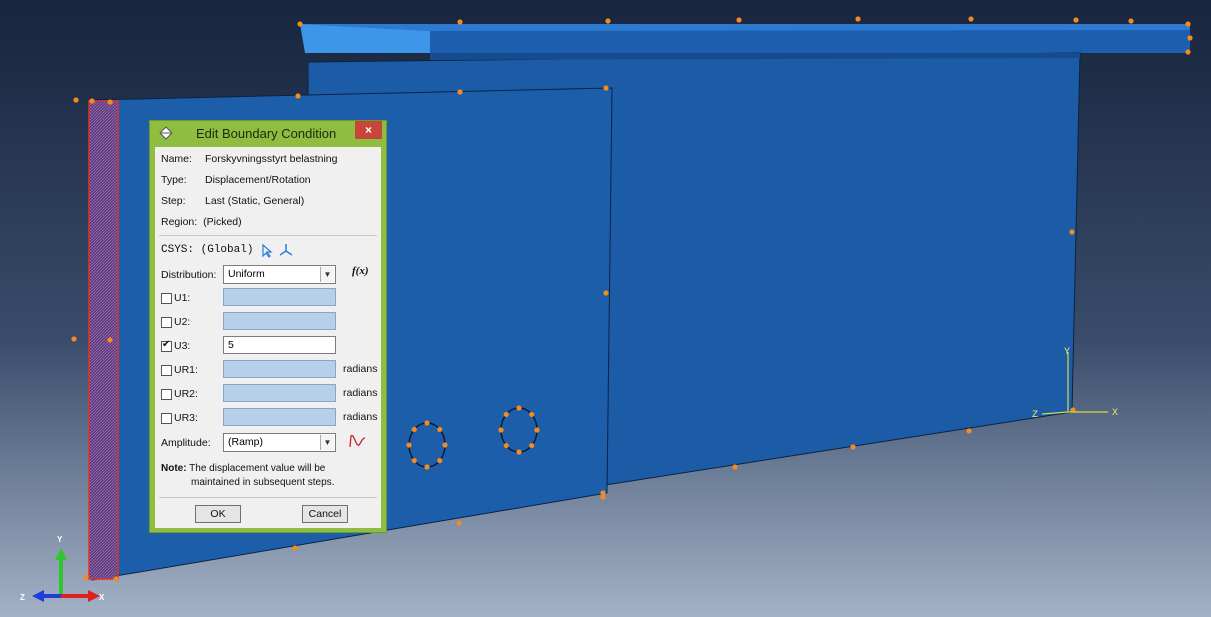  What do you see at coordinates (174, 468) in the screenshot?
I see `note-label: Note:` at bounding box center [174, 468].